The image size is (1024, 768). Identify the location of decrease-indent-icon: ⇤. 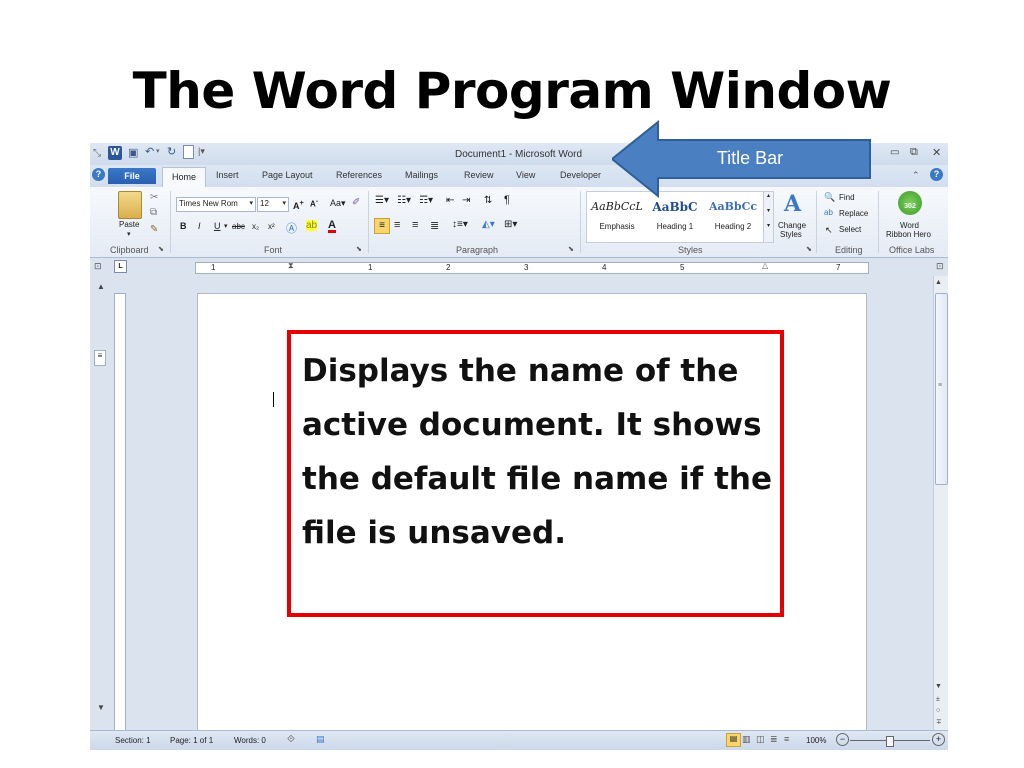
(450, 200).